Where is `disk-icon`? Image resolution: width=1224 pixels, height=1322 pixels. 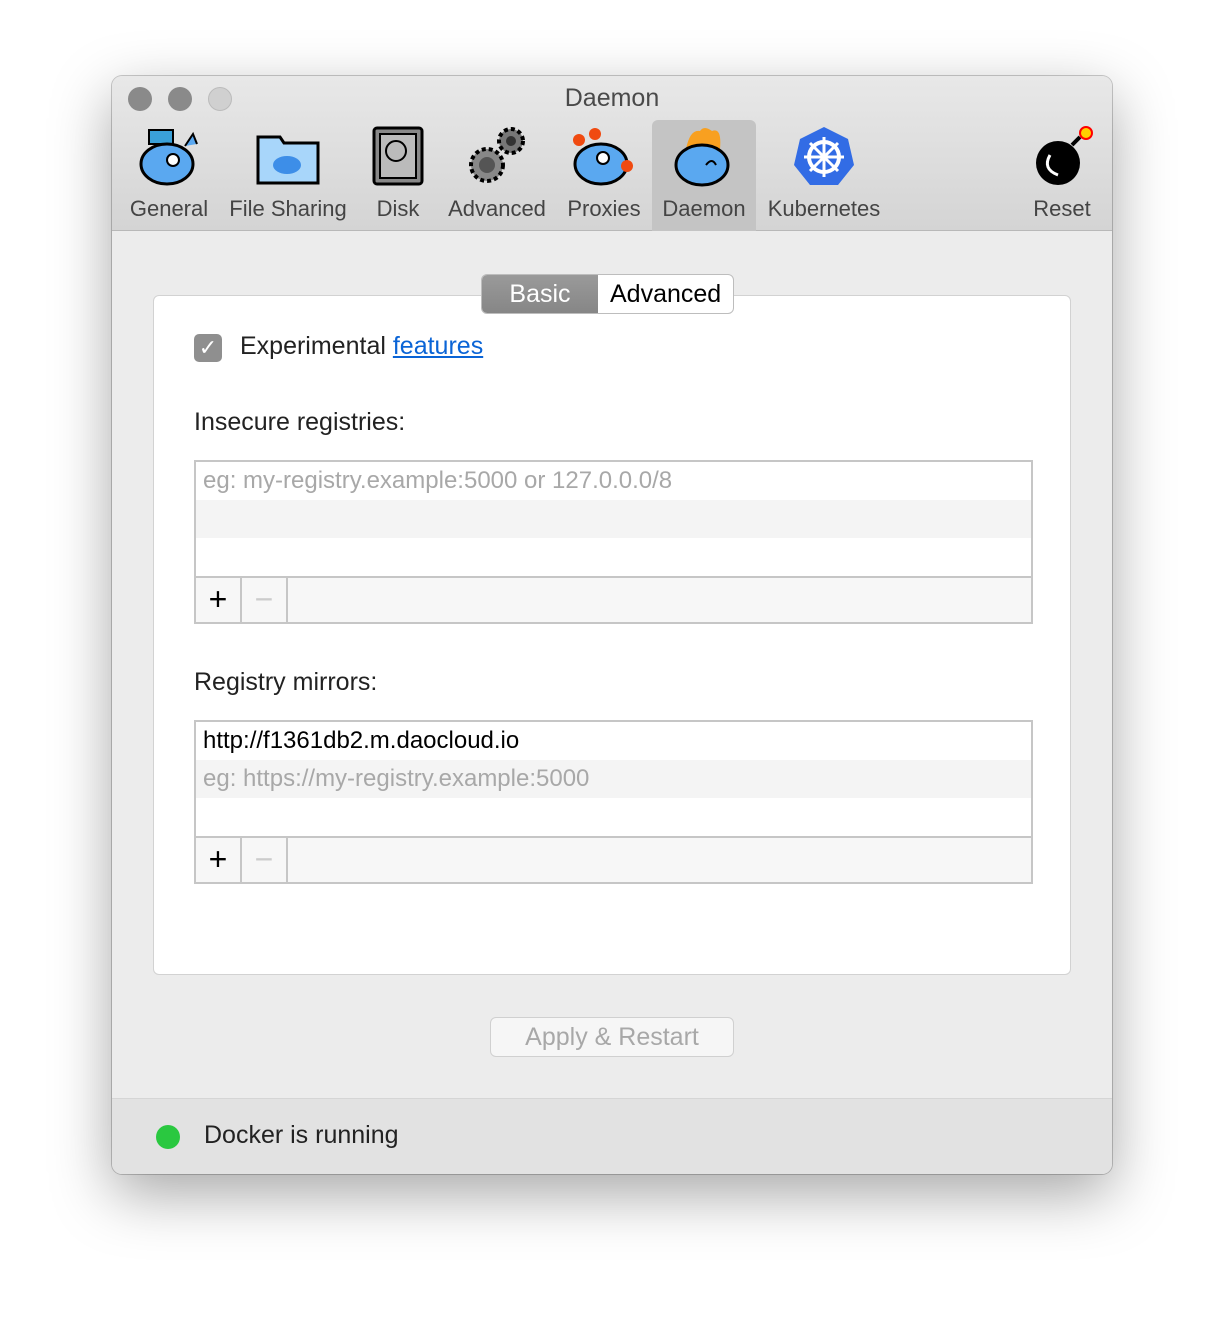
disk-icon is located at coordinates (398, 156).